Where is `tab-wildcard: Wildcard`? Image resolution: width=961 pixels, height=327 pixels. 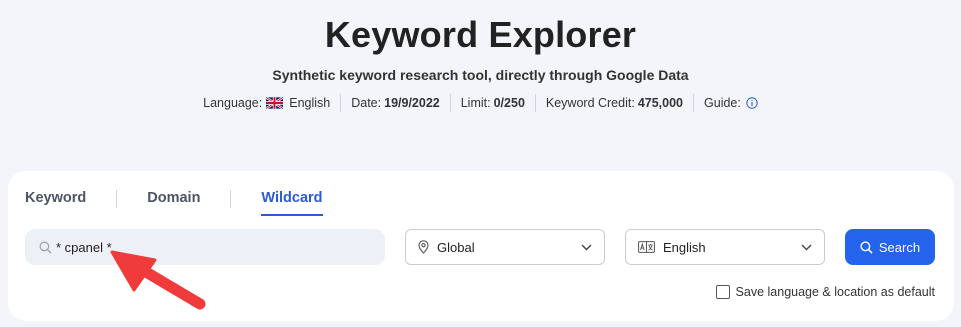 tab-wildcard: Wildcard is located at coordinates (292, 203).